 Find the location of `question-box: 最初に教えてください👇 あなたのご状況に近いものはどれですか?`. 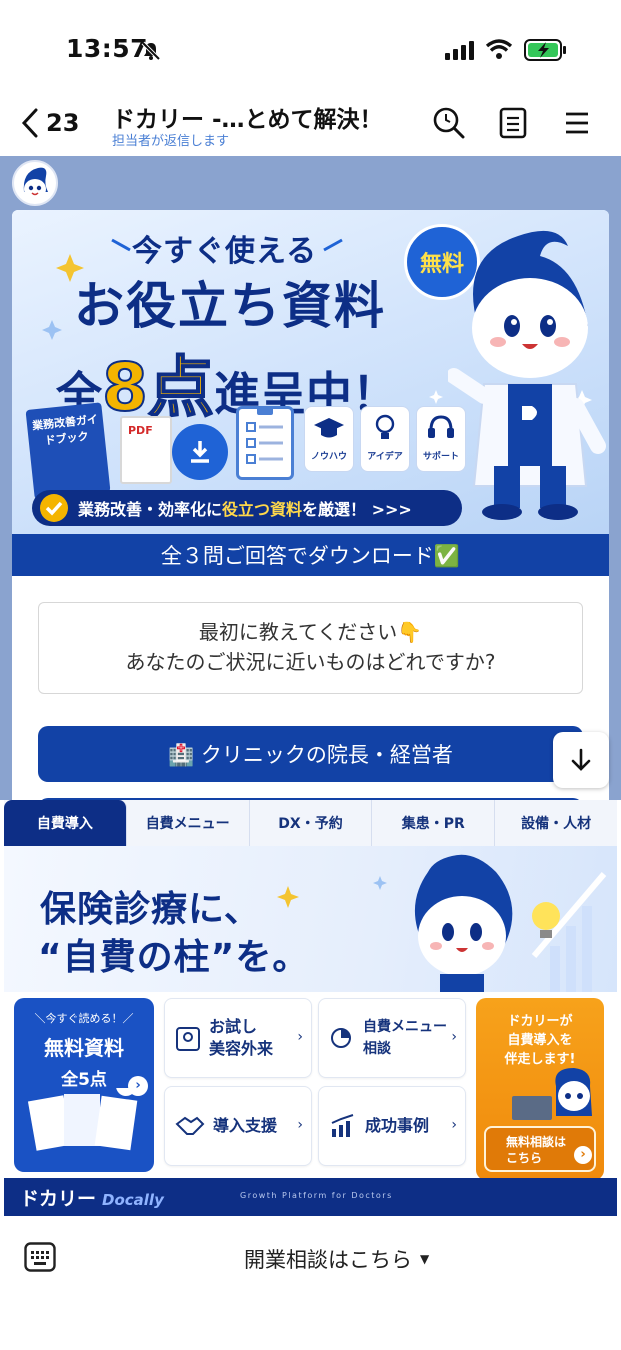

question-box: 最初に教えてください👇 あなたのご状況に近いものはどれですか? is located at coordinates (310, 648).